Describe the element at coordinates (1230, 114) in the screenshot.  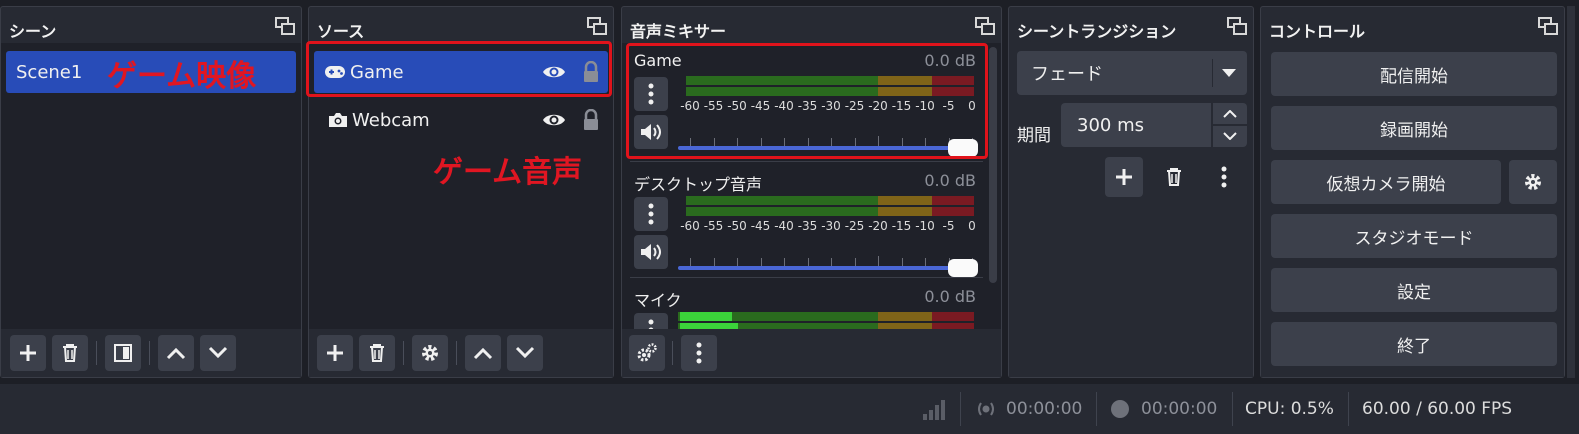
I see `spin-up-icon` at that location.